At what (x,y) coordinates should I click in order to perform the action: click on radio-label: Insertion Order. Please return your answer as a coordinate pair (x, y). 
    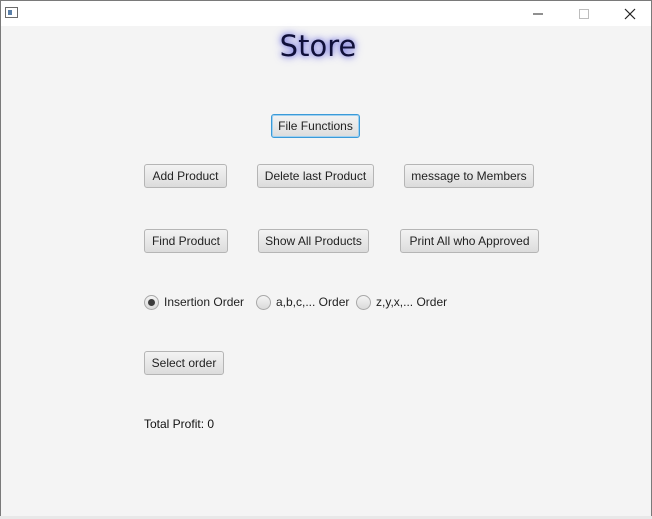
    Looking at the image, I should click on (204, 302).